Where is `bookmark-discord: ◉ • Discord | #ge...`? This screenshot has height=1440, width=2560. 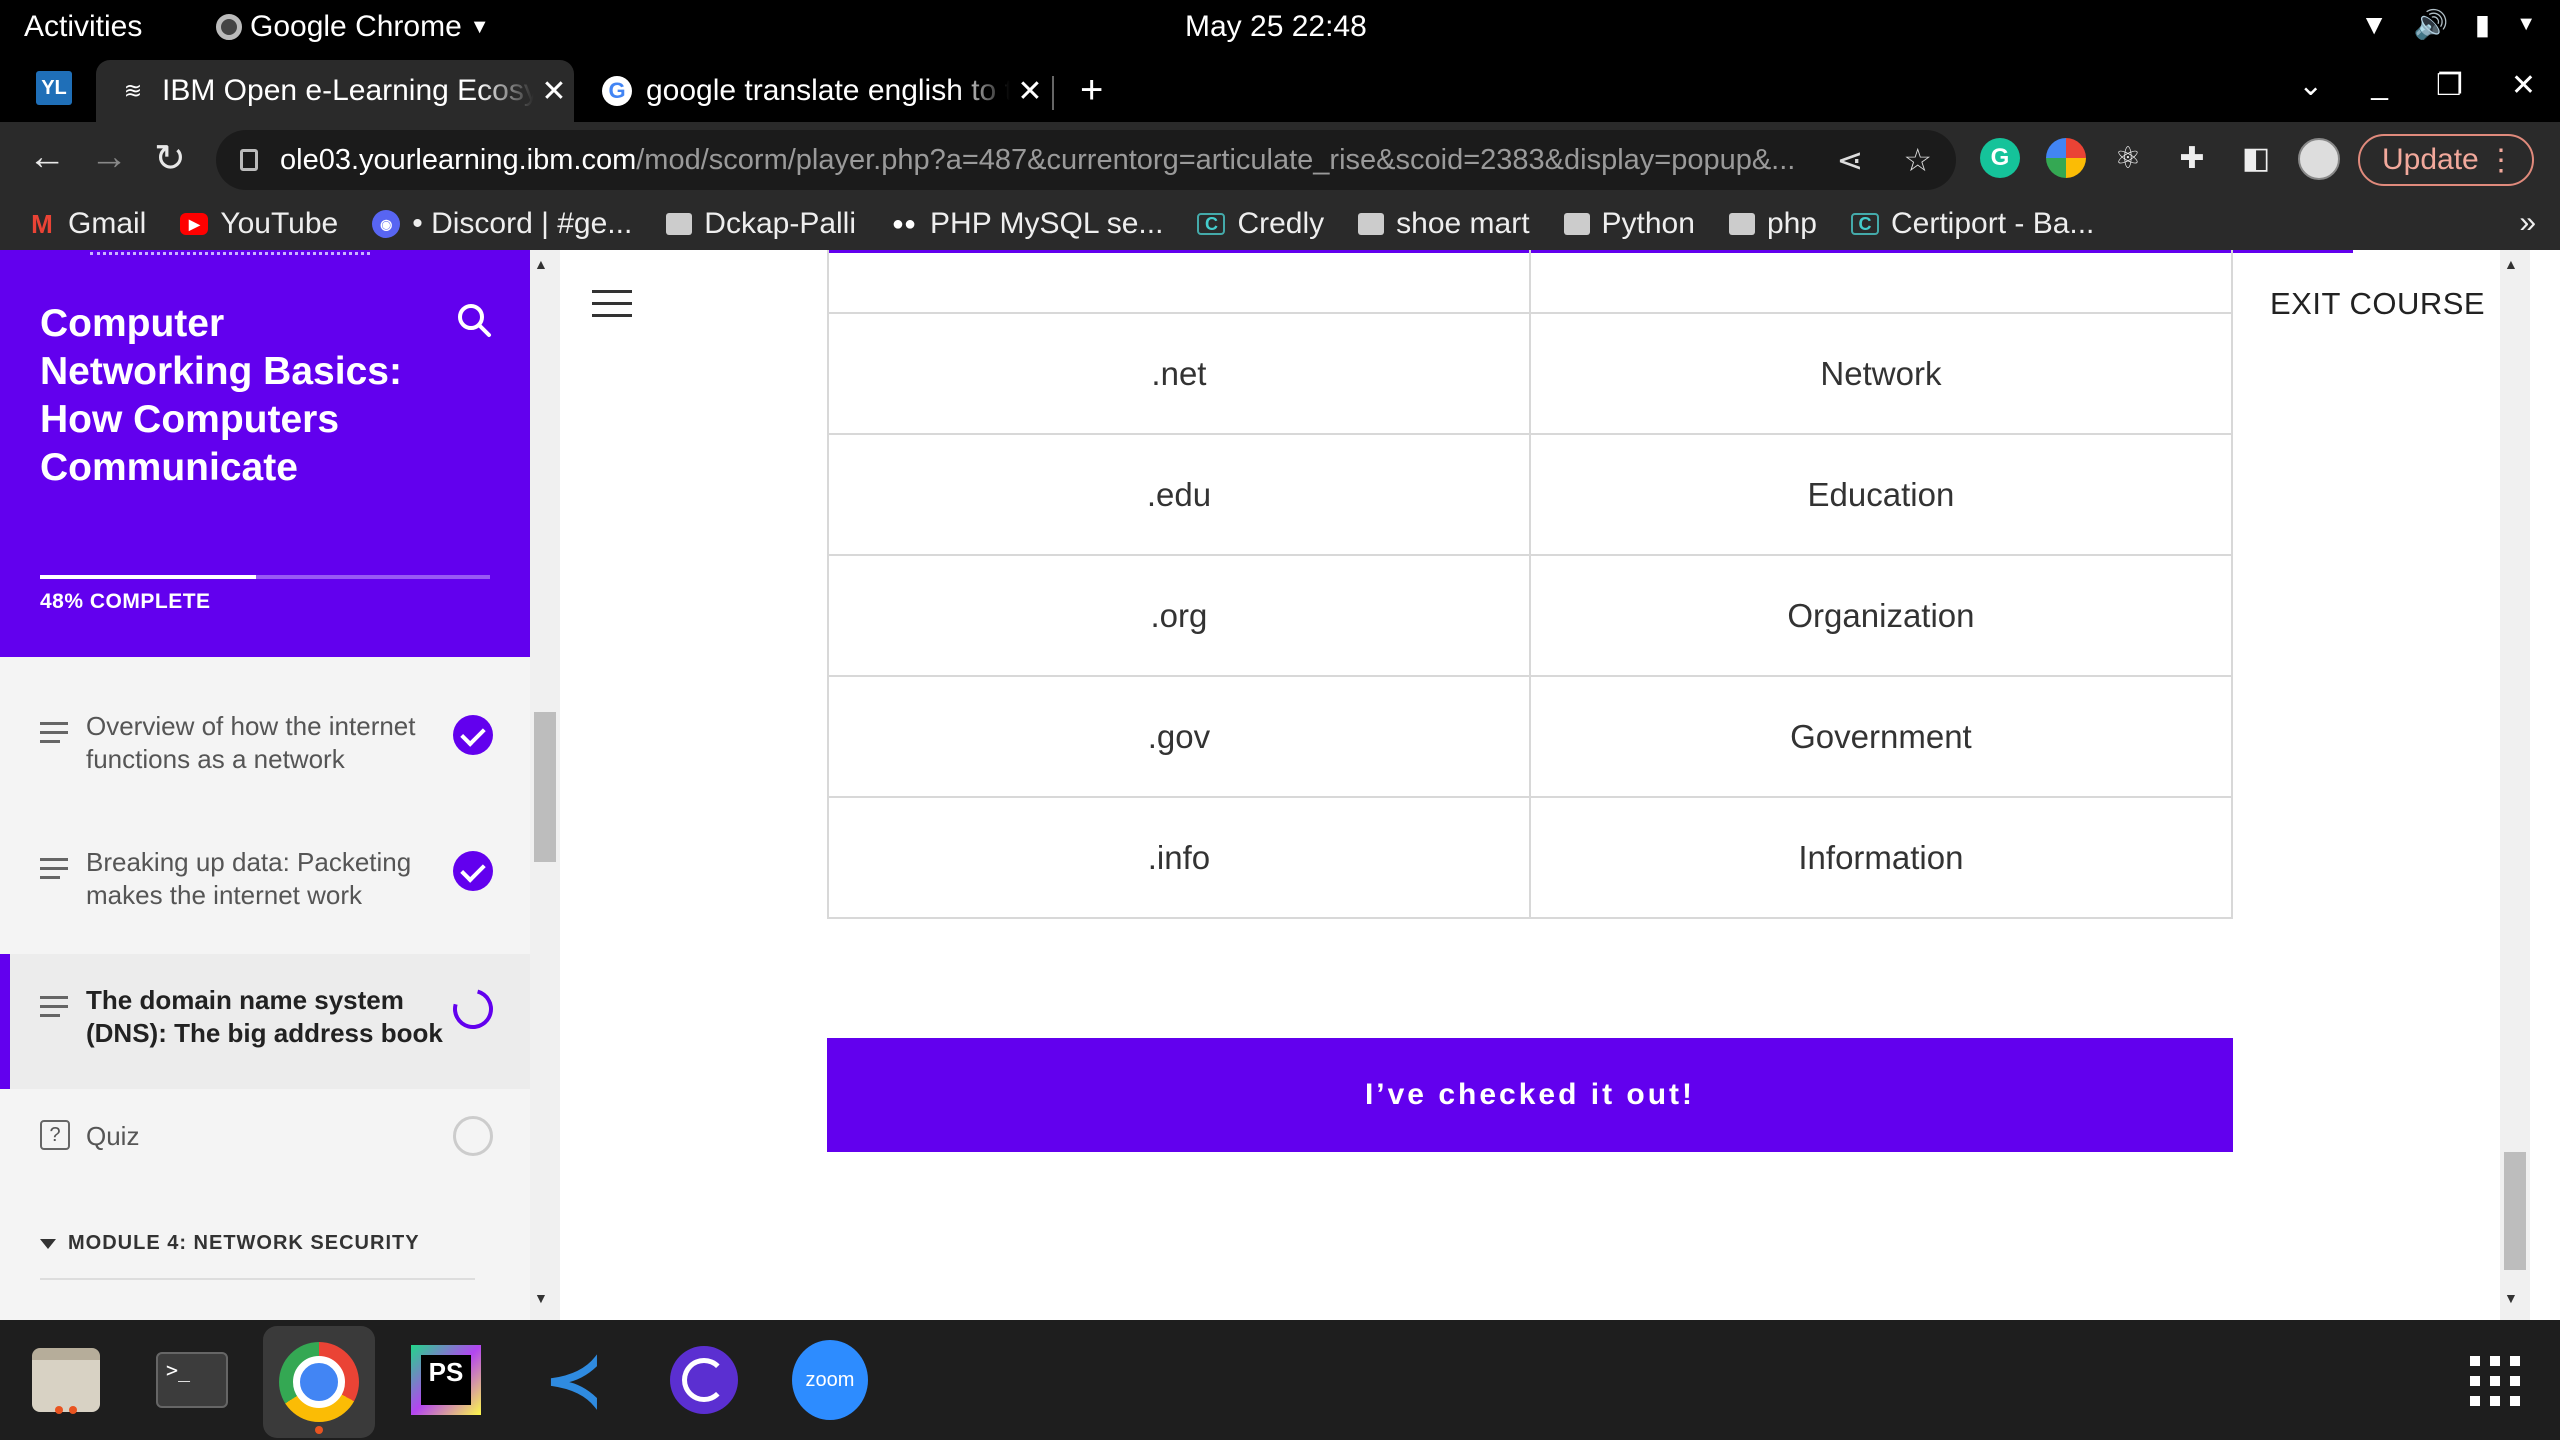 bookmark-discord: ◉ • Discord | #ge... is located at coordinates (502, 224).